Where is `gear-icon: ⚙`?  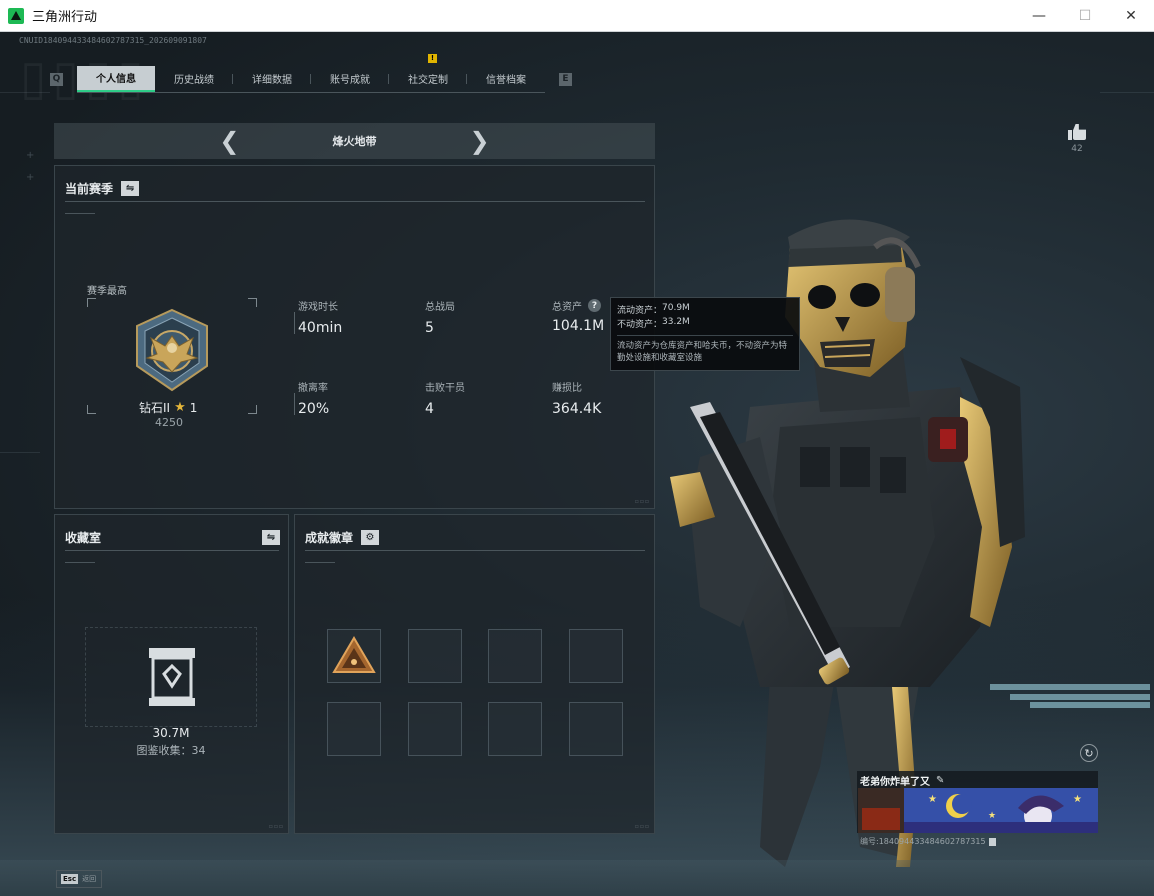
gear-icon: ⚙ is located at coordinates (370, 537).